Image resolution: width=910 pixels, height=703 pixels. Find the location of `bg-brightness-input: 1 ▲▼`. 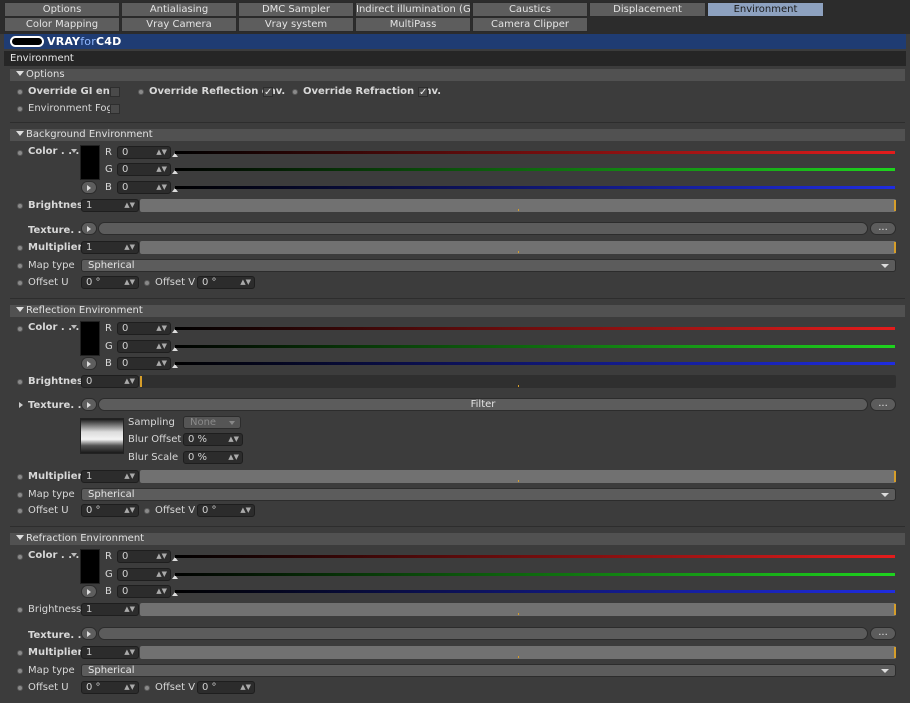

bg-brightness-input: 1 ▲▼ is located at coordinates (110, 205).